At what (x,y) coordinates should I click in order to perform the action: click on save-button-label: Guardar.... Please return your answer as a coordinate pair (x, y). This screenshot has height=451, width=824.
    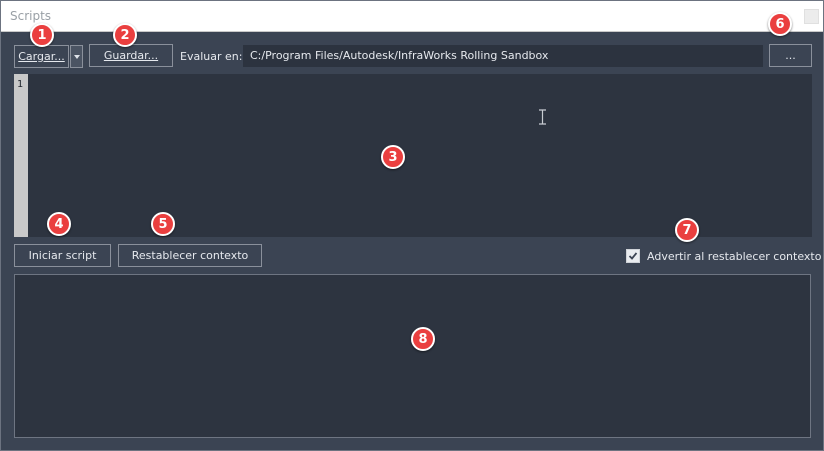
    Looking at the image, I should click on (131, 55).